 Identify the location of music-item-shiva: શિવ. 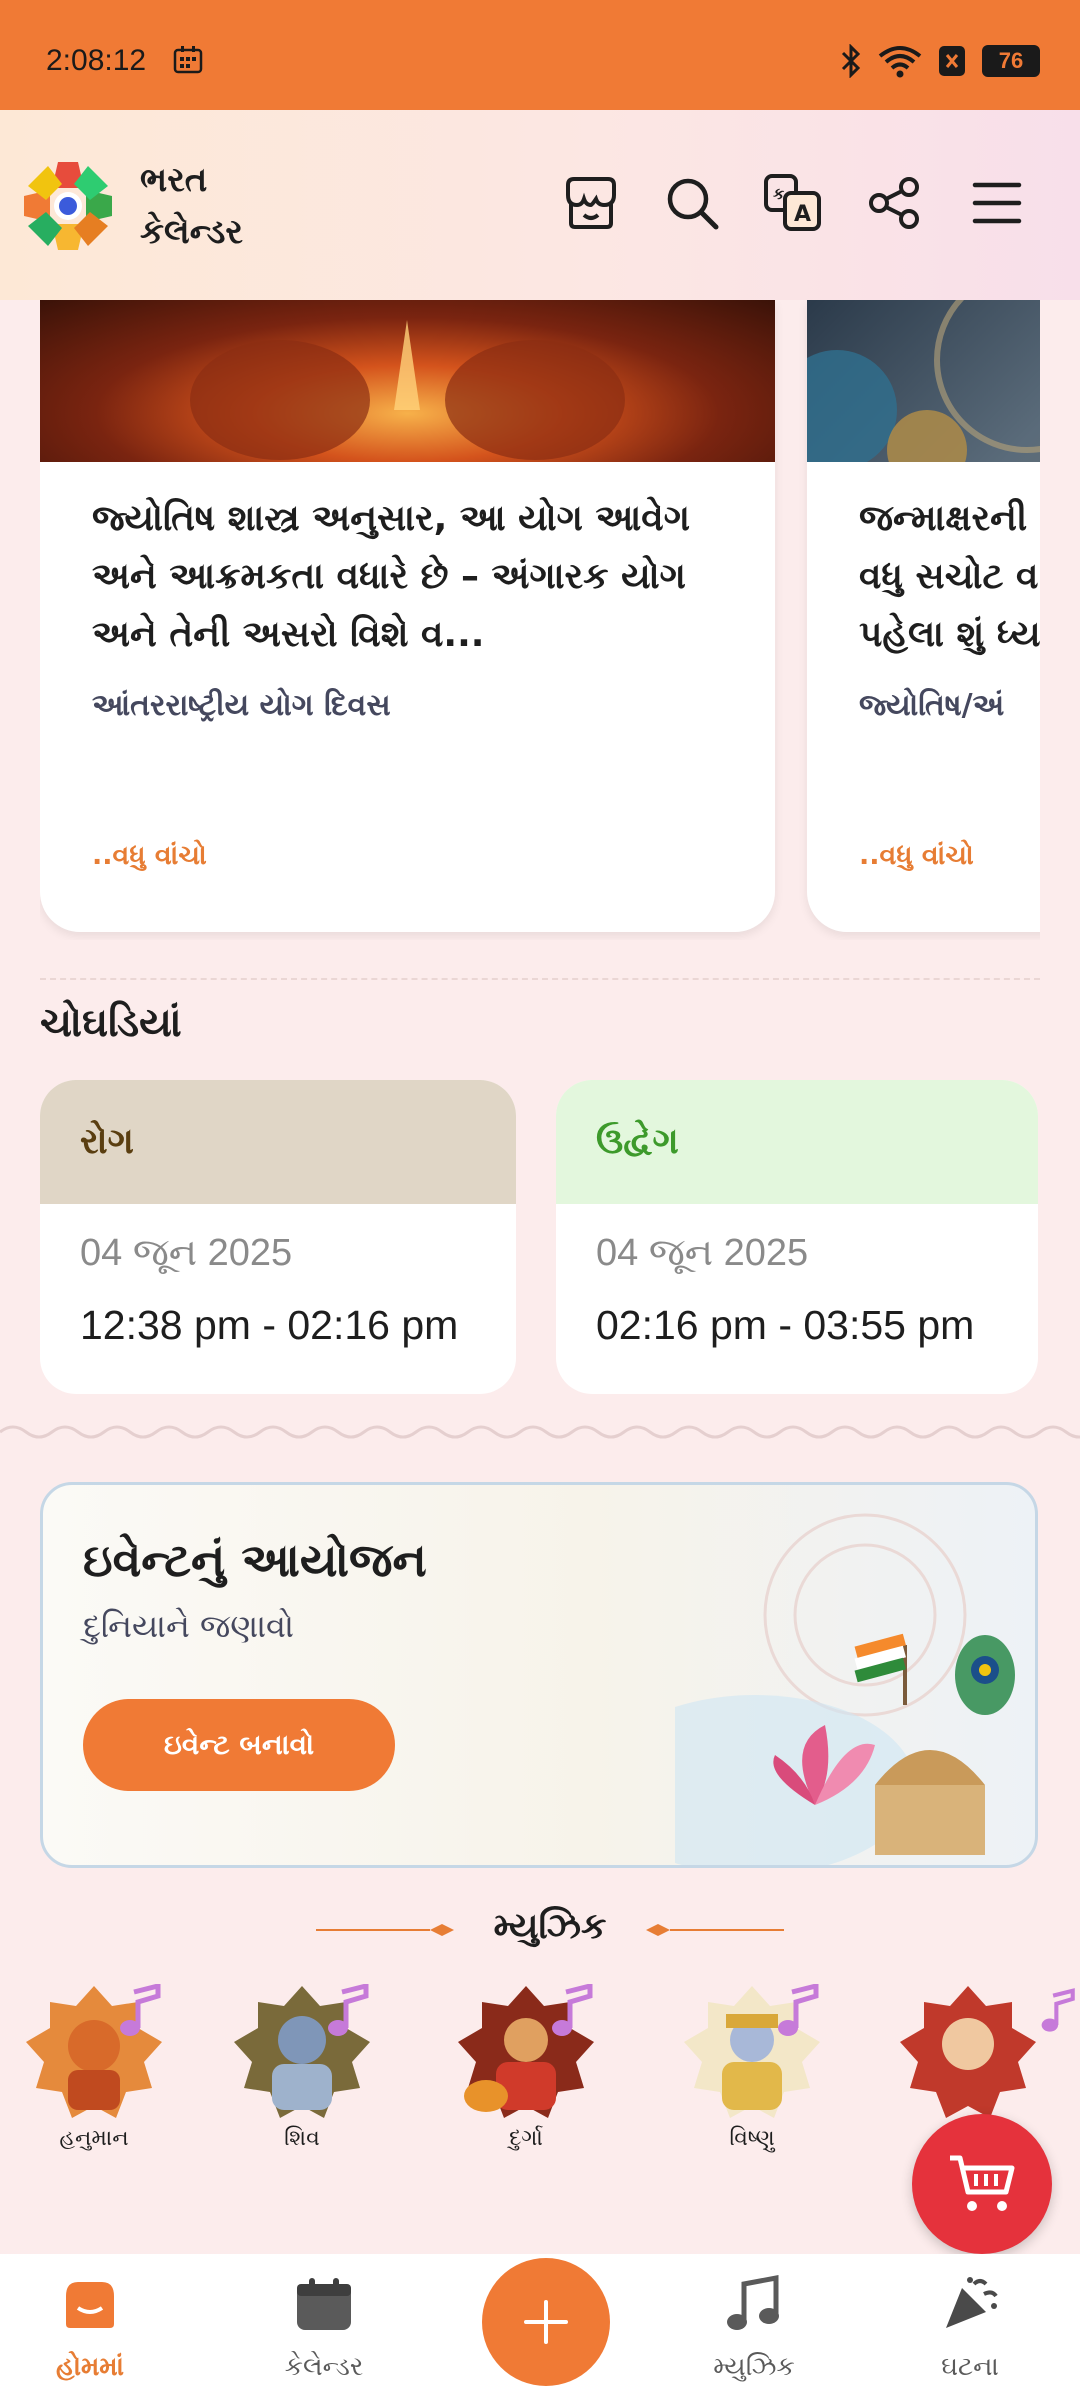
(302, 2069).